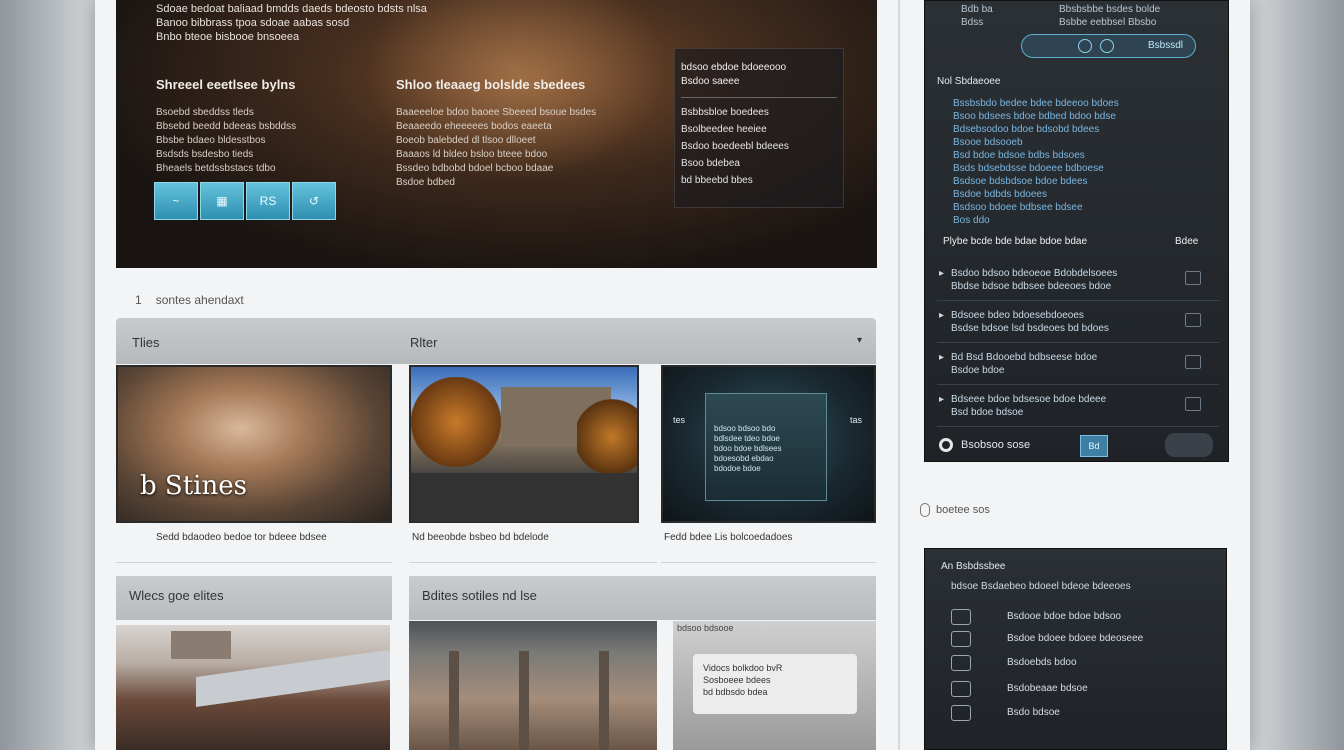 This screenshot has height=750, width=1344. I want to click on breadcrumb-index: 1, so click(138, 300).